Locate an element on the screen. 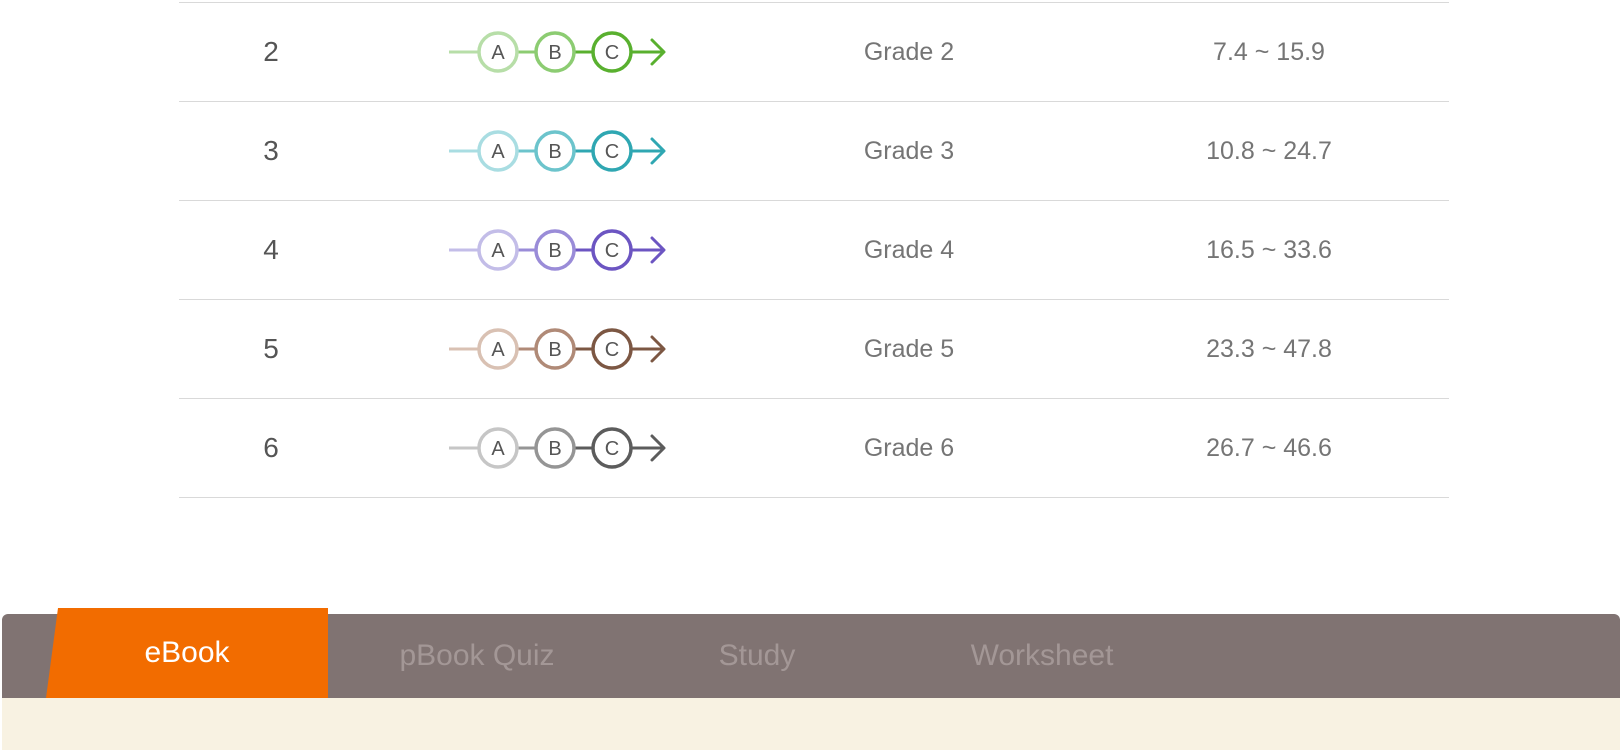 This screenshot has height=750, width=1620. level-range: 26.7 ~ 46.6 is located at coordinates (1269, 447).